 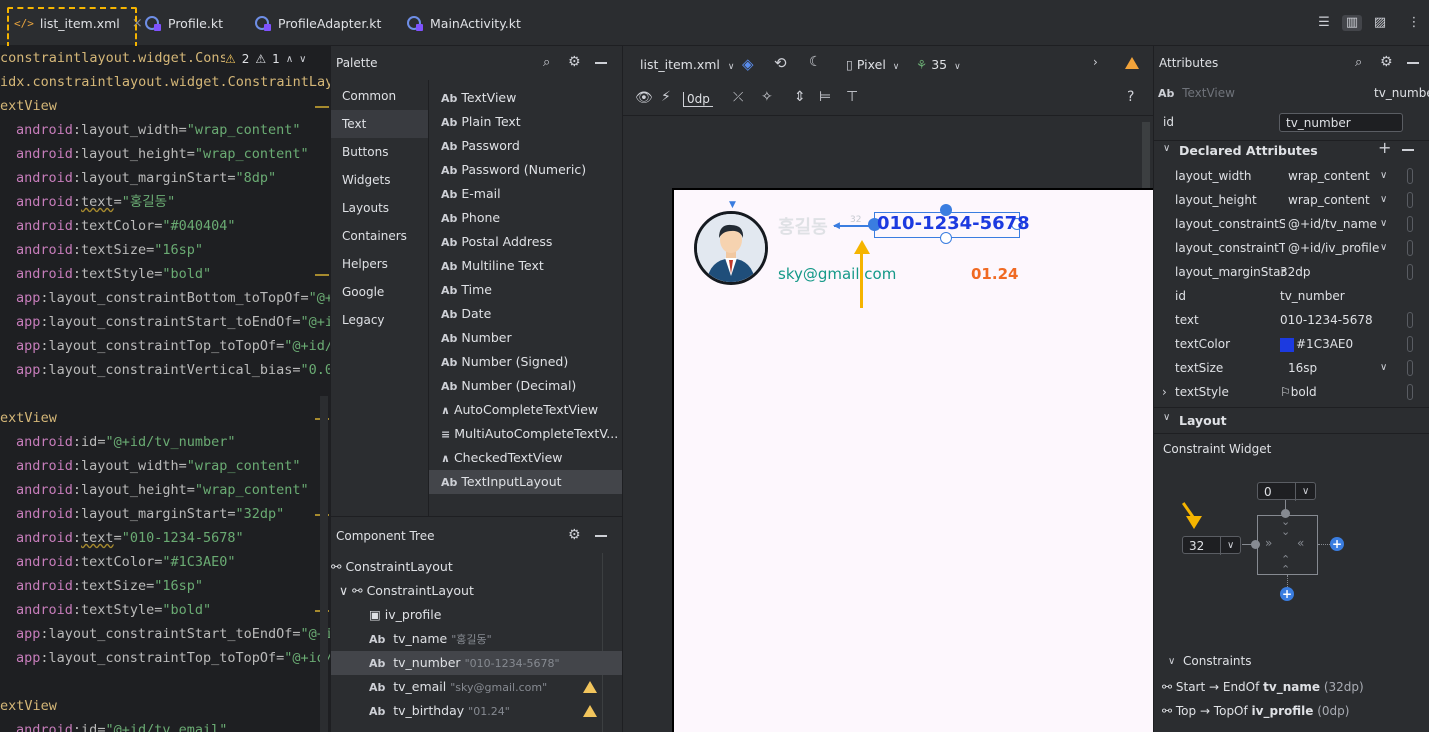 I want to click on autoconnect-off-icon: ⚡, so click(x=666, y=97).